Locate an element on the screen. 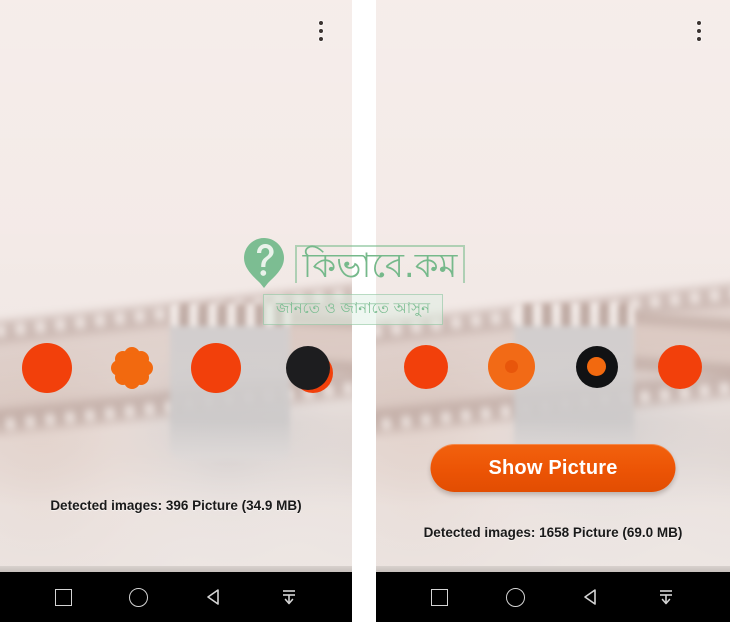 The height and width of the screenshot is (622, 730). left-navigation-bar is located at coordinates (176, 597).